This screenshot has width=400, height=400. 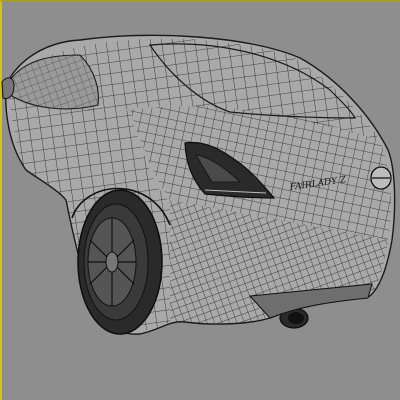 I want to click on rear-emblem, so click(x=381, y=178).